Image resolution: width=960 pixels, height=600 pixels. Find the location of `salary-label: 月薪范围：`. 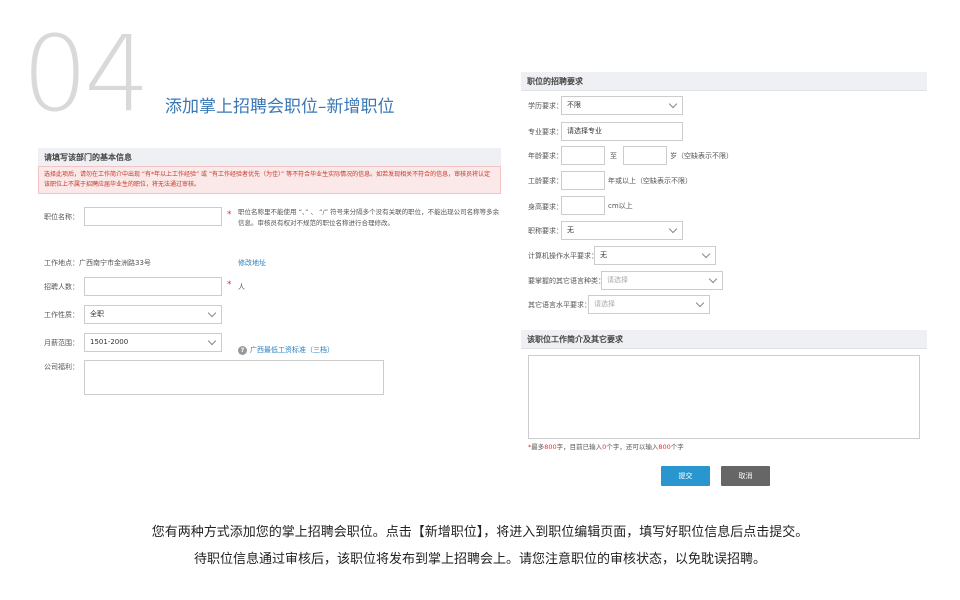

salary-label: 月薪范围： is located at coordinates (61, 343).